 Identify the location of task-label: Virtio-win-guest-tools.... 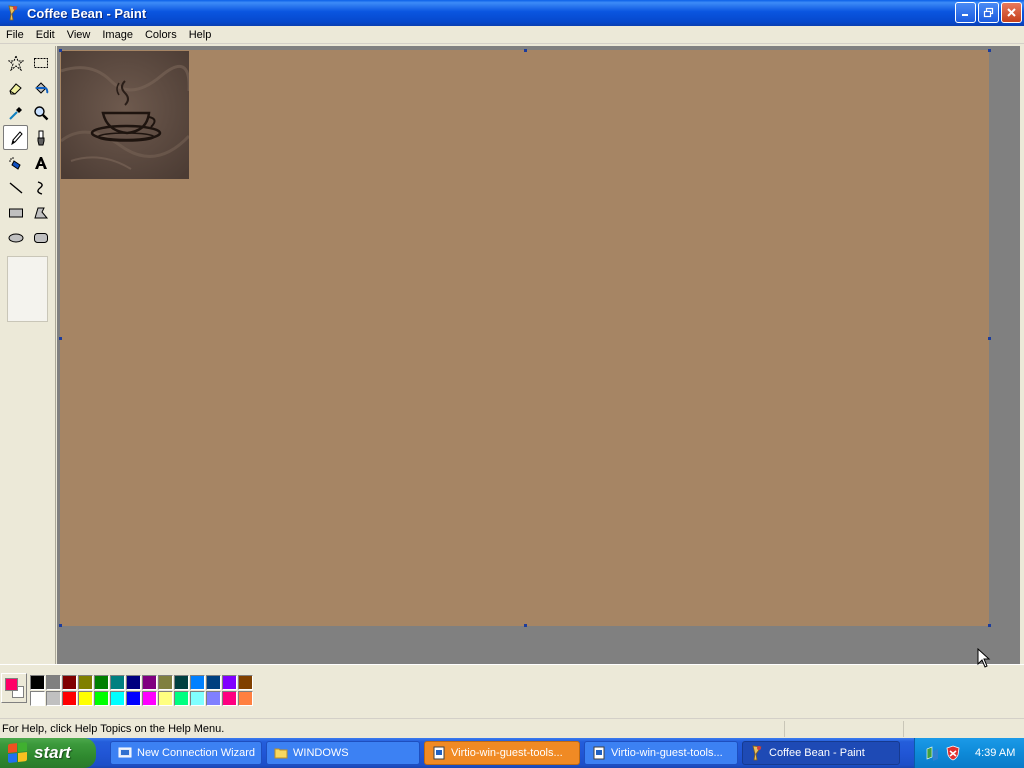
(507, 753).